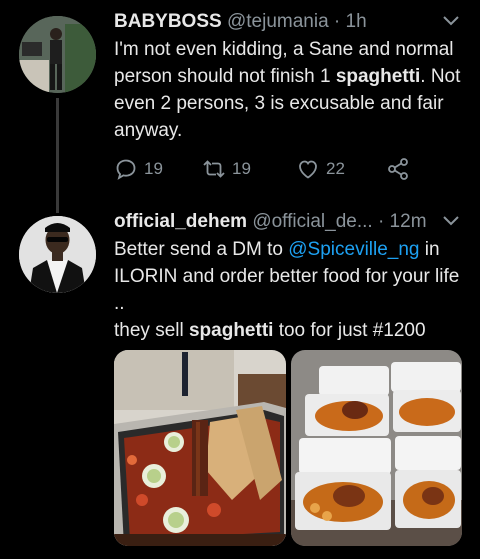 Image resolution: width=480 pixels, height=559 pixels. Describe the element at coordinates (398, 169) in the screenshot. I see `share-icon` at that location.